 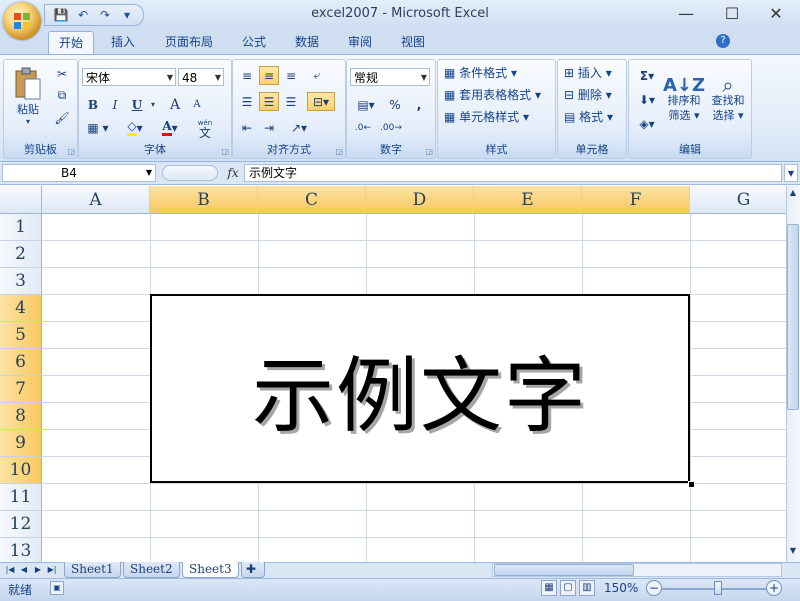 What do you see at coordinates (137, 104) in the screenshot?
I see `underline-button: U` at bounding box center [137, 104].